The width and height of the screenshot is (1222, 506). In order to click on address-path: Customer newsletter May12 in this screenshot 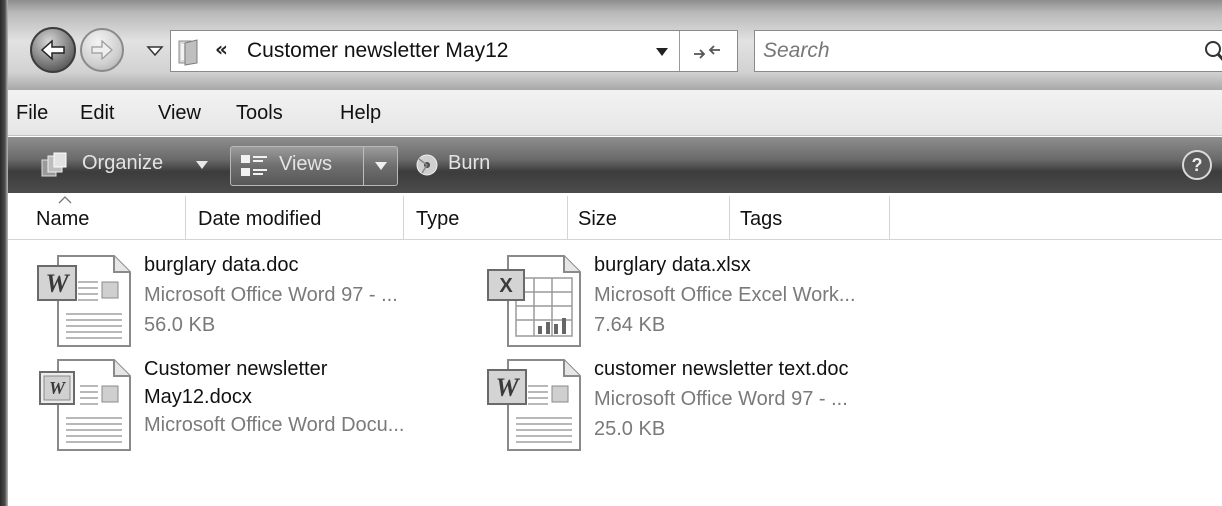, I will do `click(377, 51)`.